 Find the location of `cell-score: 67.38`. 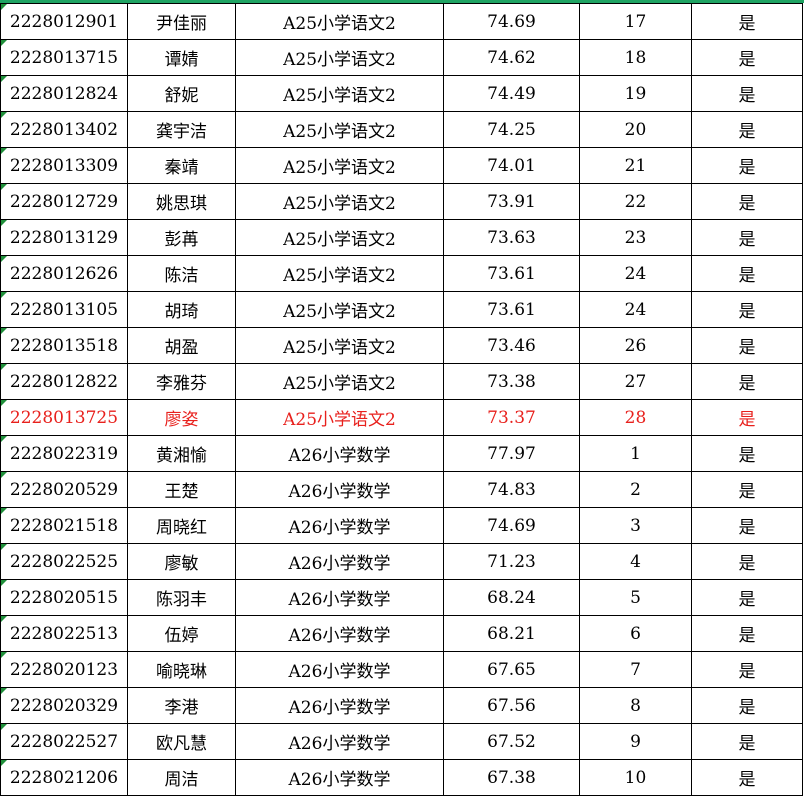

cell-score: 67.38 is located at coordinates (511, 777).